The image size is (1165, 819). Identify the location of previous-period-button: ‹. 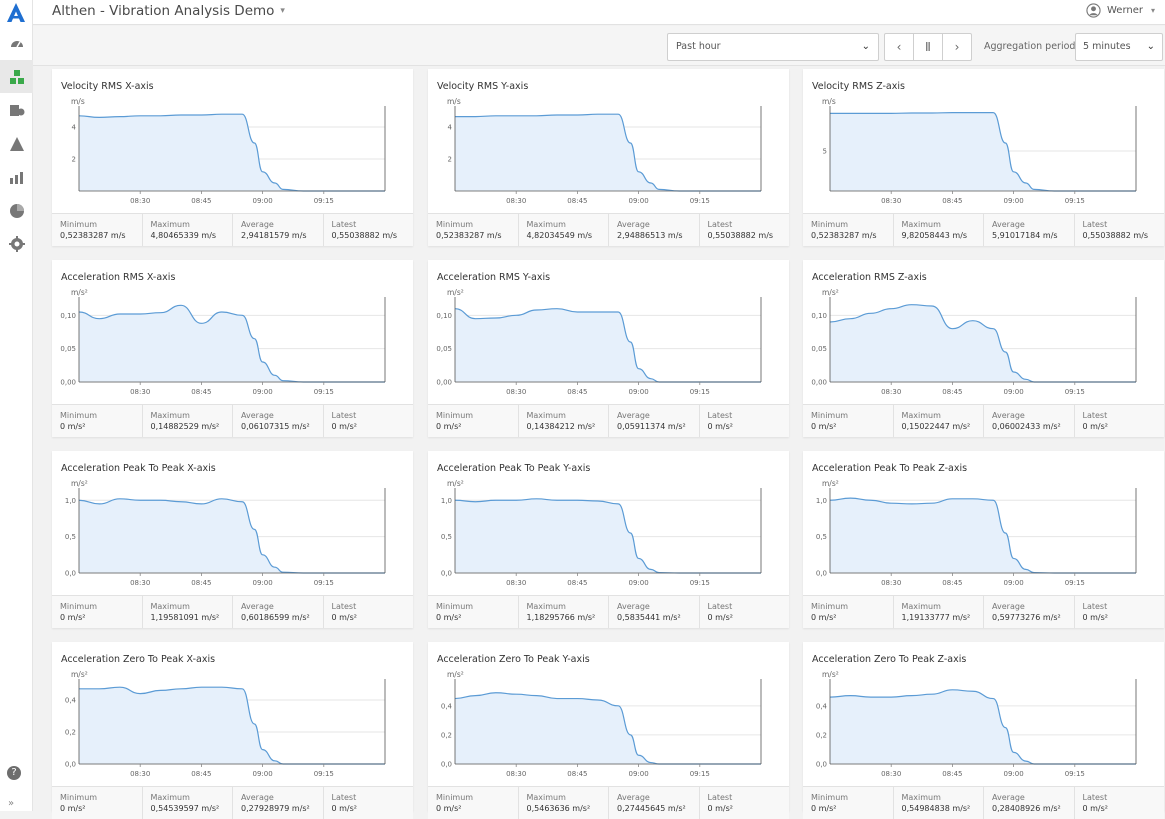
(899, 47).